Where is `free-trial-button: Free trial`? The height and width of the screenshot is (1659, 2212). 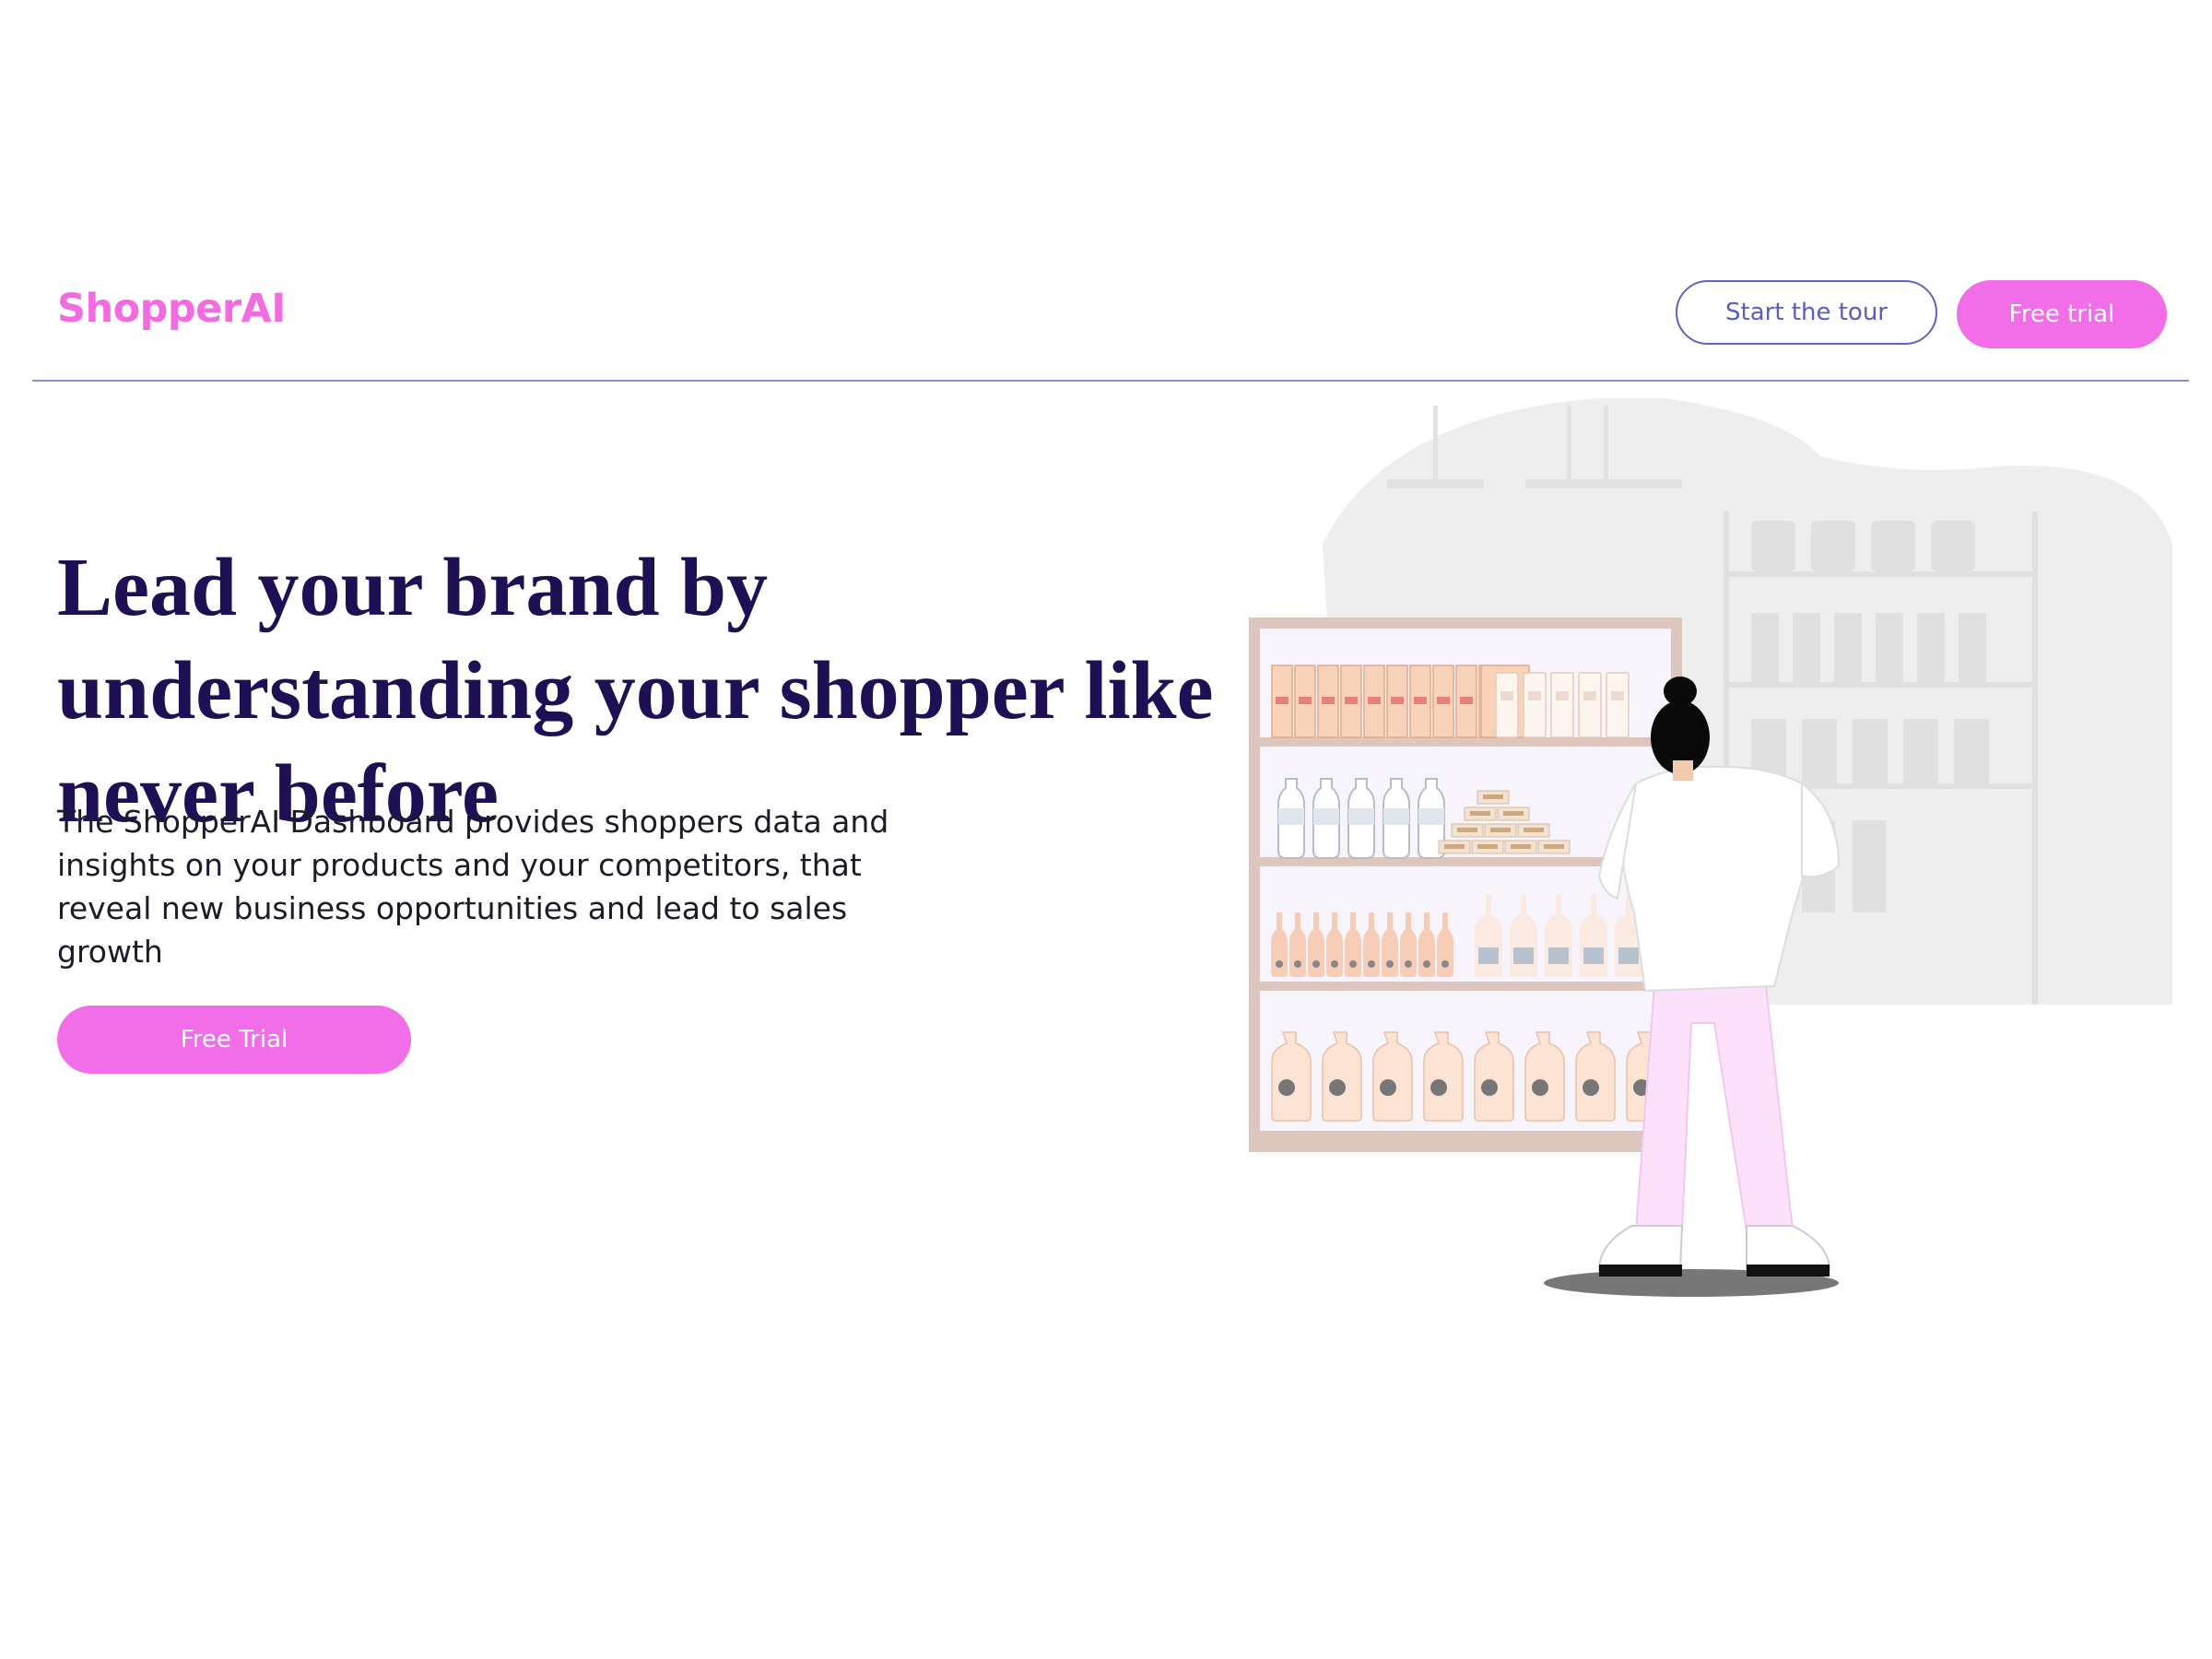
free-trial-button: Free trial is located at coordinates (2062, 314).